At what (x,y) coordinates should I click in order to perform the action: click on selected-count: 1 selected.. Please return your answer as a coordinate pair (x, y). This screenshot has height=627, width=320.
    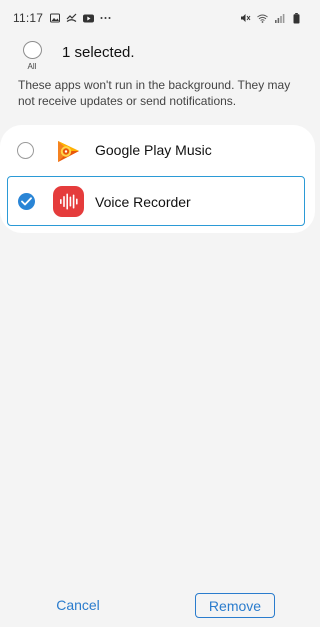
    Looking at the image, I should click on (98, 52).